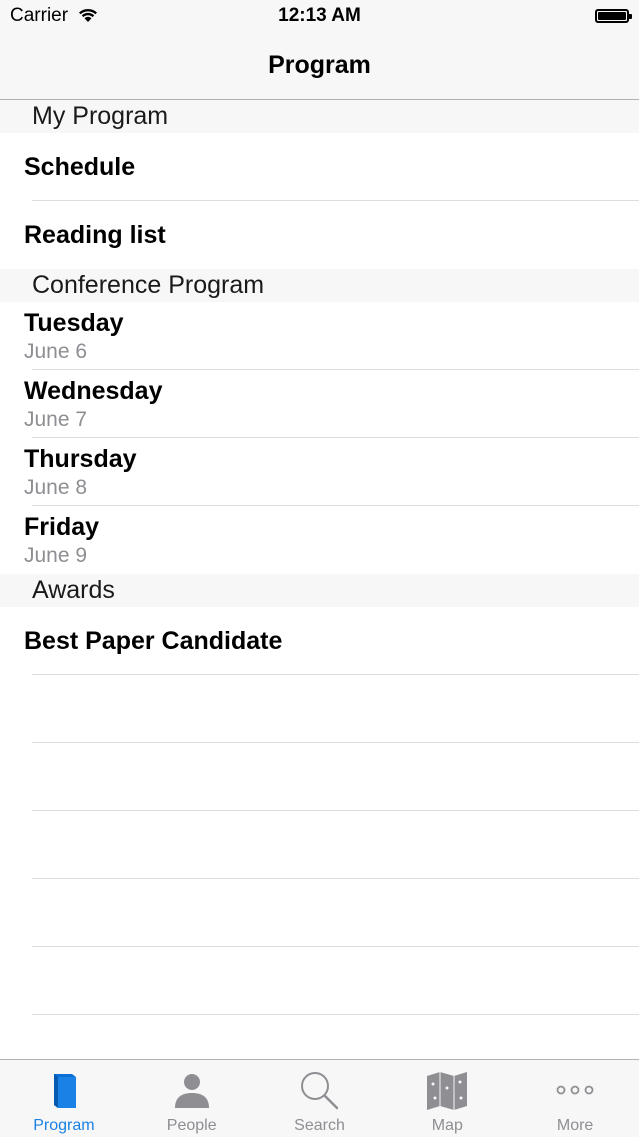 The width and height of the screenshot is (639, 1137). What do you see at coordinates (74, 323) in the screenshot?
I see `row-title: Tuesday` at bounding box center [74, 323].